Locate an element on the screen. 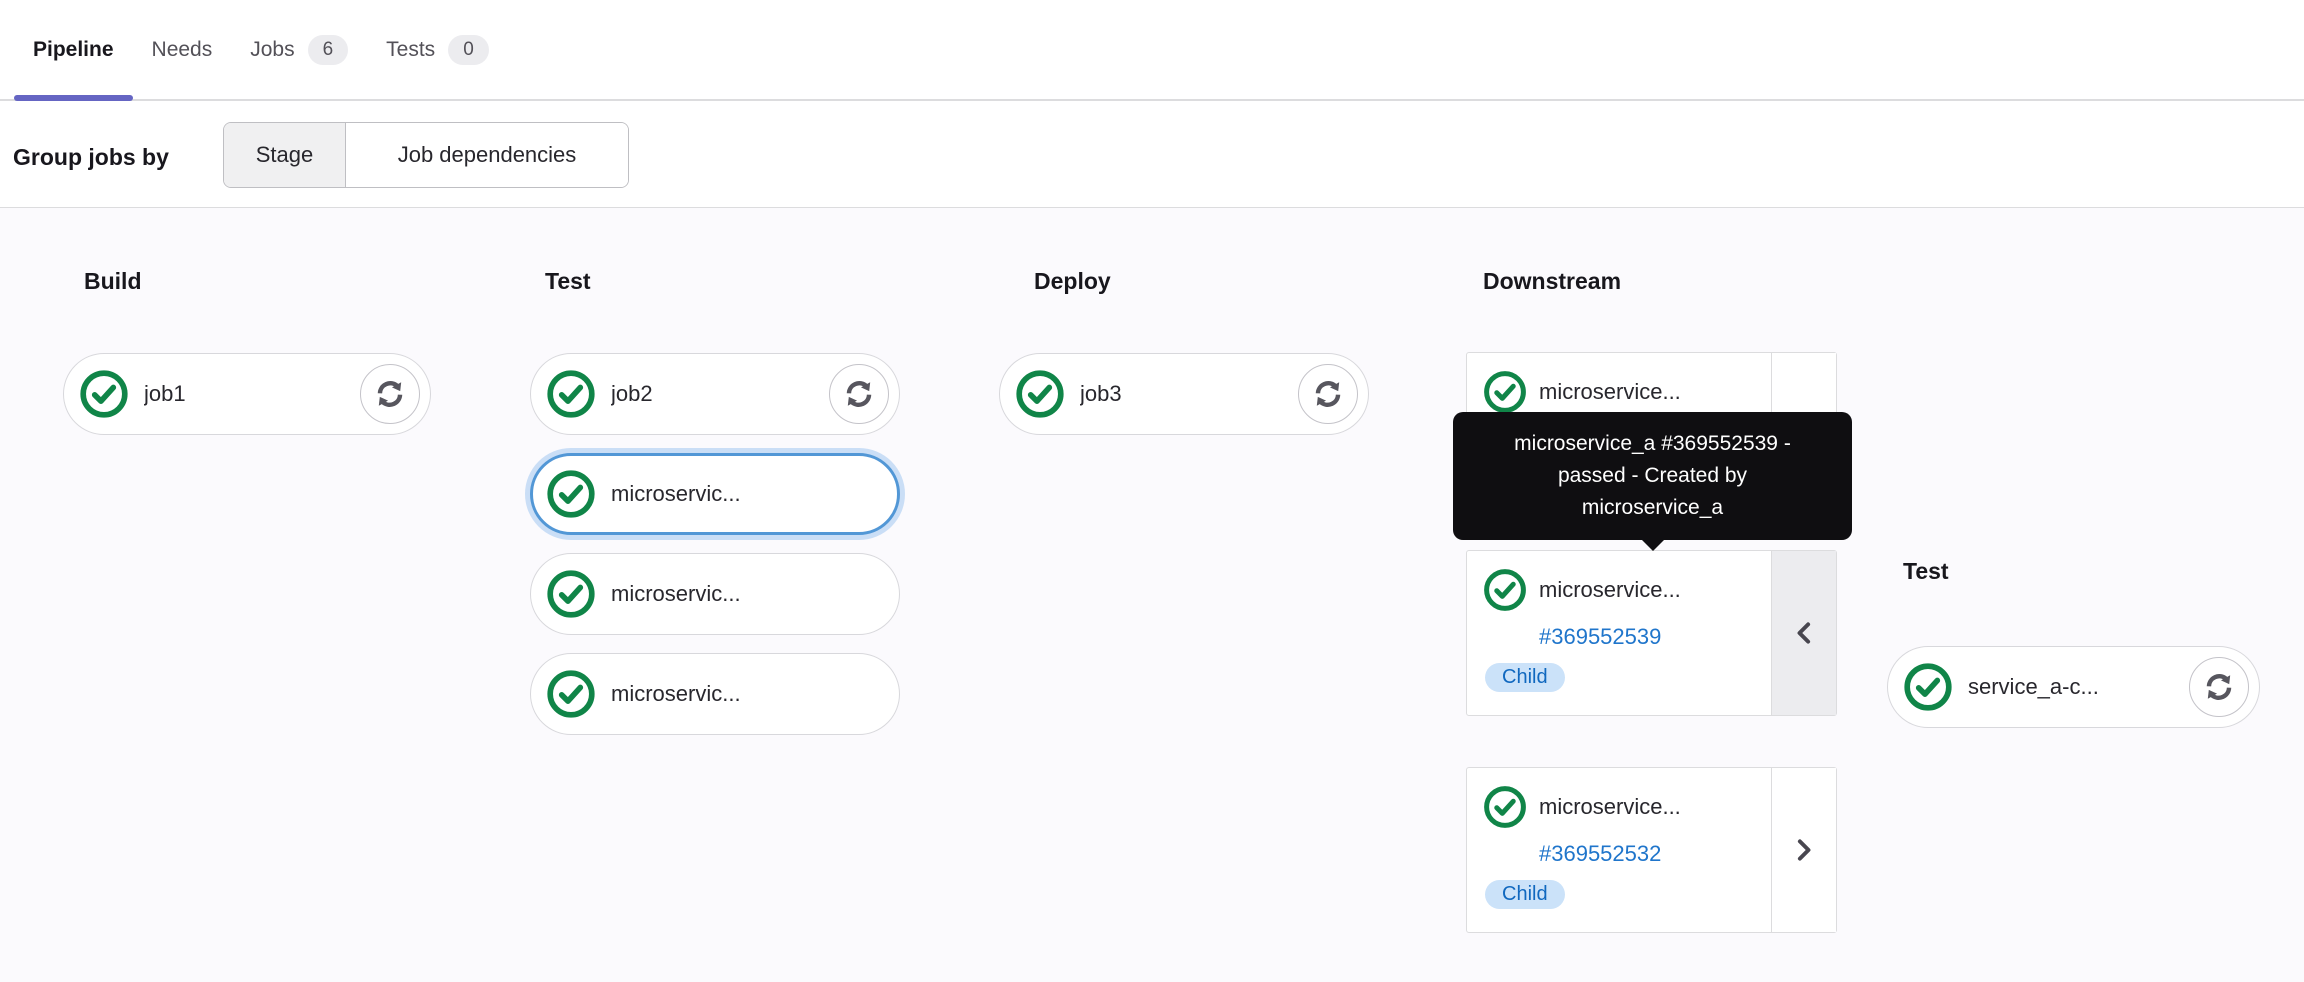  job-name: job3 is located at coordinates (1101, 393).